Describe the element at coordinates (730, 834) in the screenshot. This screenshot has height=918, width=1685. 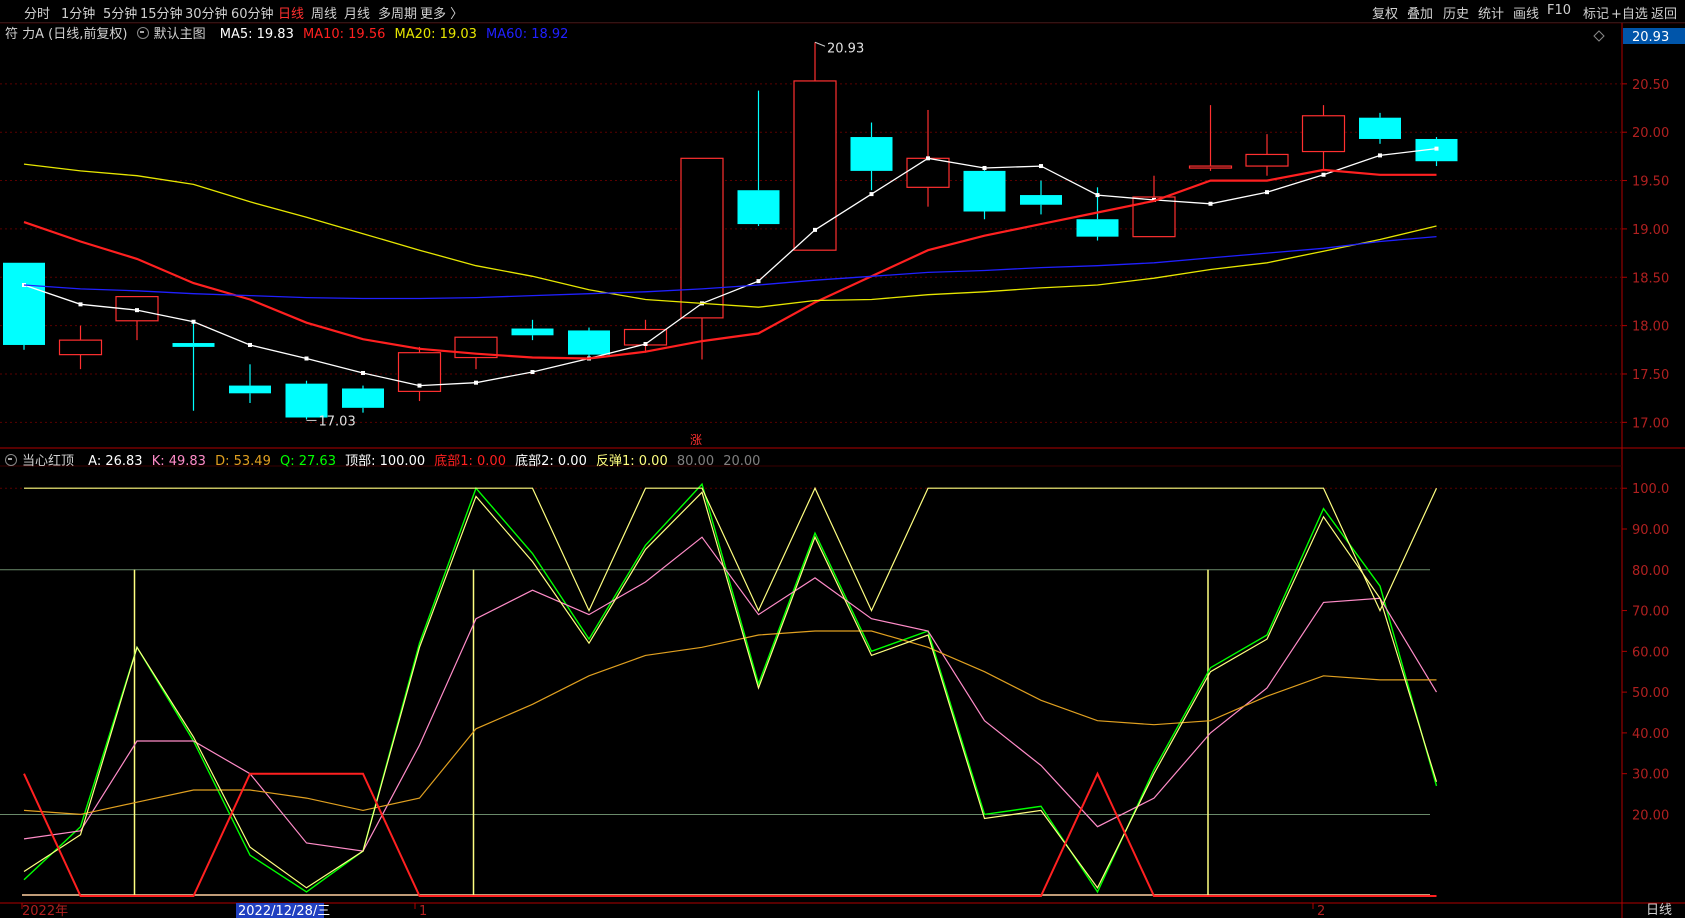
I see `sub-line-底部1` at that location.